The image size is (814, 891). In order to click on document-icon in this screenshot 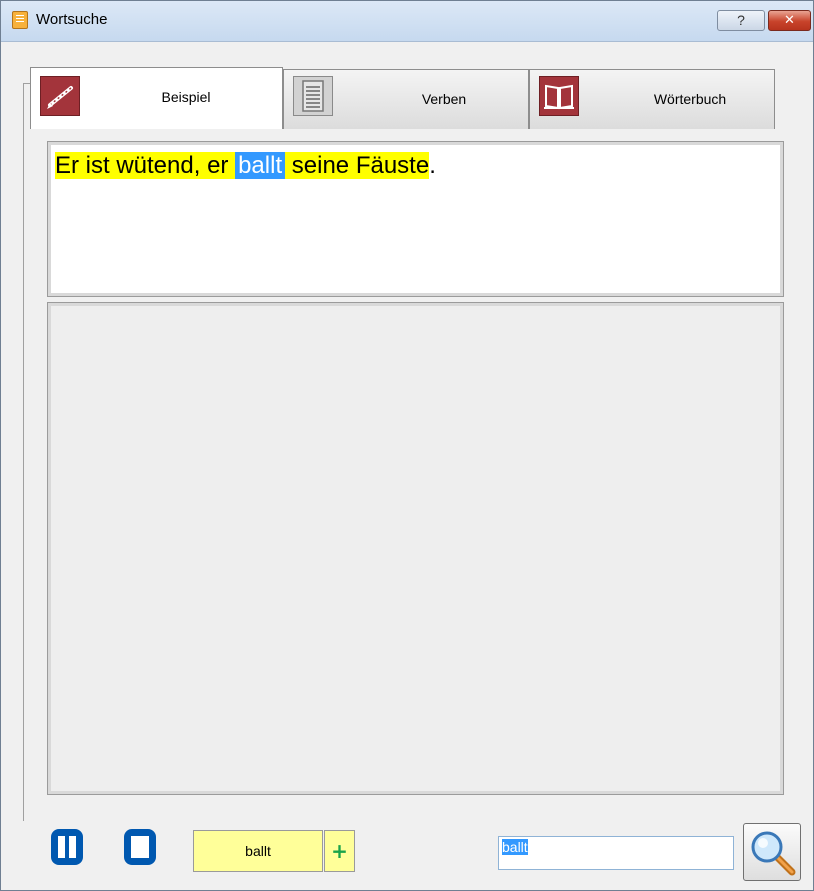, I will do `click(313, 96)`.